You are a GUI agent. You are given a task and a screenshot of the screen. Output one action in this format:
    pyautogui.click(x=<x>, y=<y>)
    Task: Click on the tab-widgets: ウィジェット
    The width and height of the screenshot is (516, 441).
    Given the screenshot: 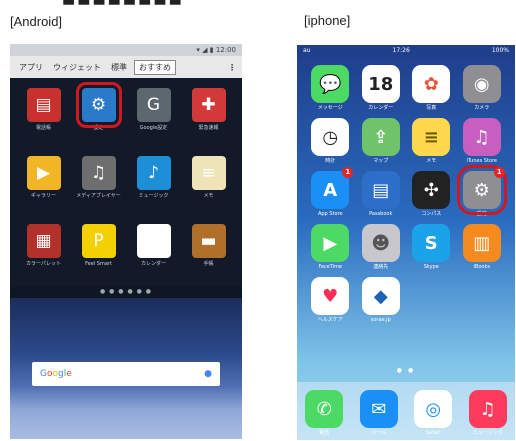 What is the action you would take?
    pyautogui.click(x=77, y=67)
    